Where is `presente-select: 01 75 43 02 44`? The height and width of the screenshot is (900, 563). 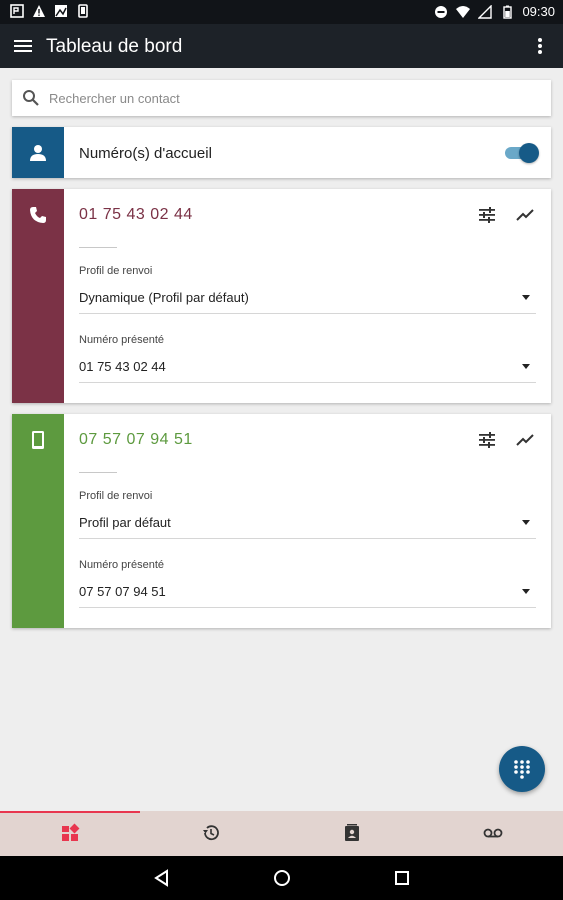
presente-select: 01 75 43 02 44 is located at coordinates (307, 368).